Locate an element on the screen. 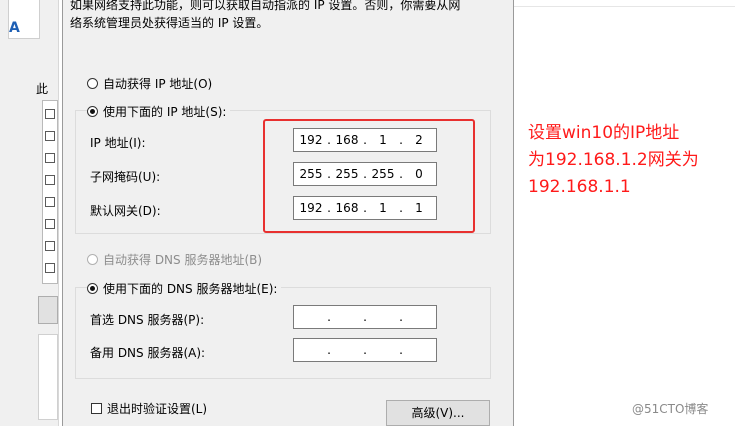 The image size is (735, 426). annotation-line: 设置win10的IP地址 is located at coordinates (604, 133).